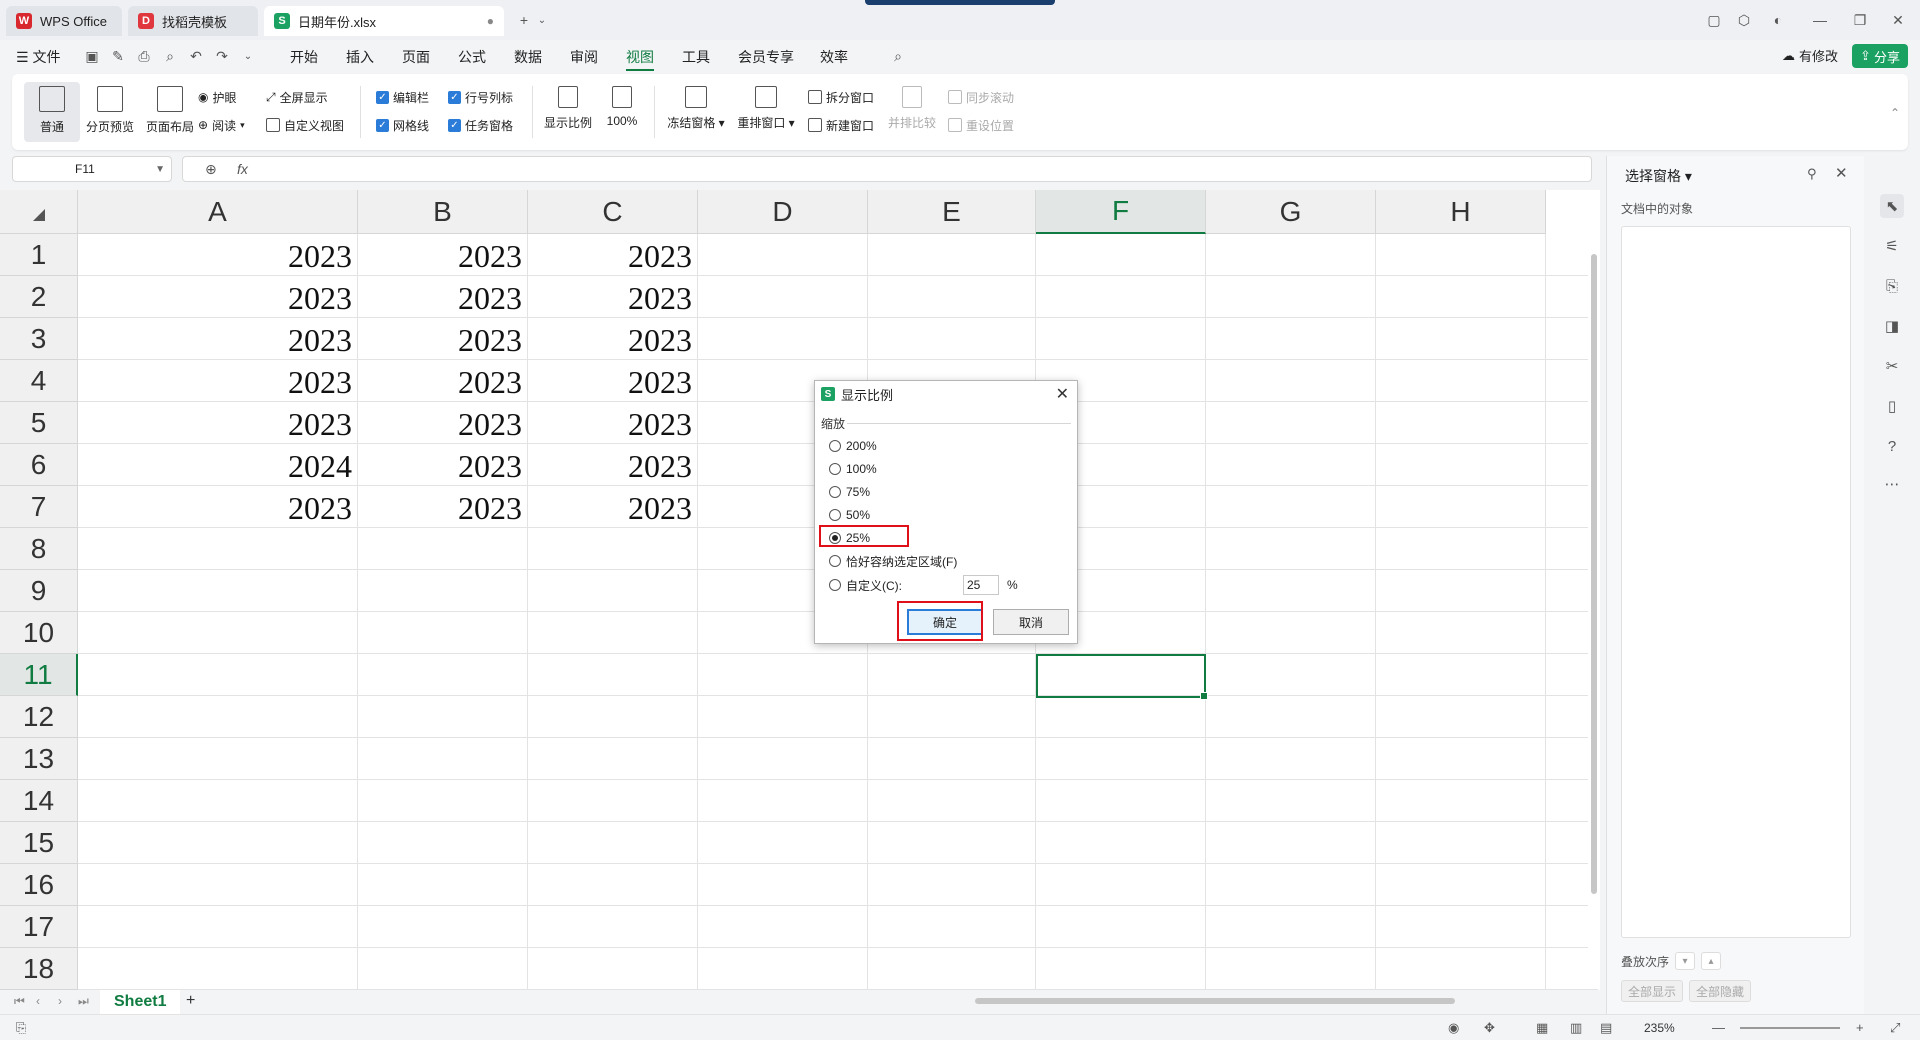 This screenshot has height=1040, width=1920. What do you see at coordinates (242, 169) in the screenshot?
I see `fx-icon: fx` at bounding box center [242, 169].